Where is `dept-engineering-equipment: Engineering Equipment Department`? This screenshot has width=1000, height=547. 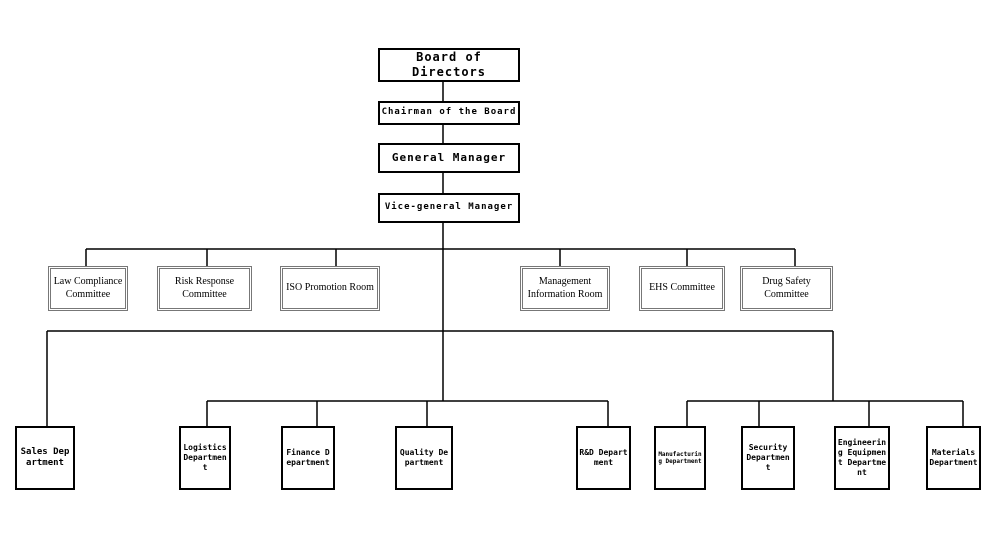
dept-engineering-equipment: Engineering Equipment Department is located at coordinates (862, 458).